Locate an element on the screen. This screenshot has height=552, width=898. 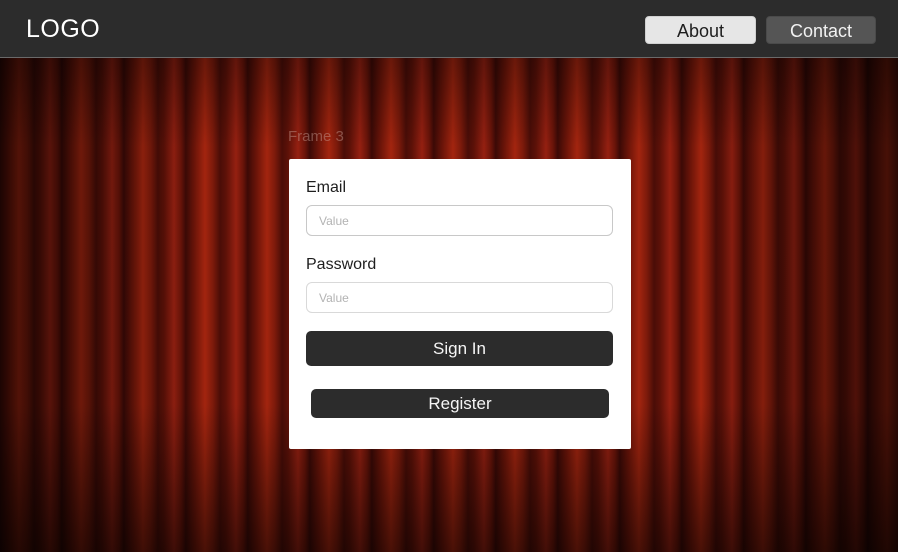
register-button: Register is located at coordinates (460, 403).